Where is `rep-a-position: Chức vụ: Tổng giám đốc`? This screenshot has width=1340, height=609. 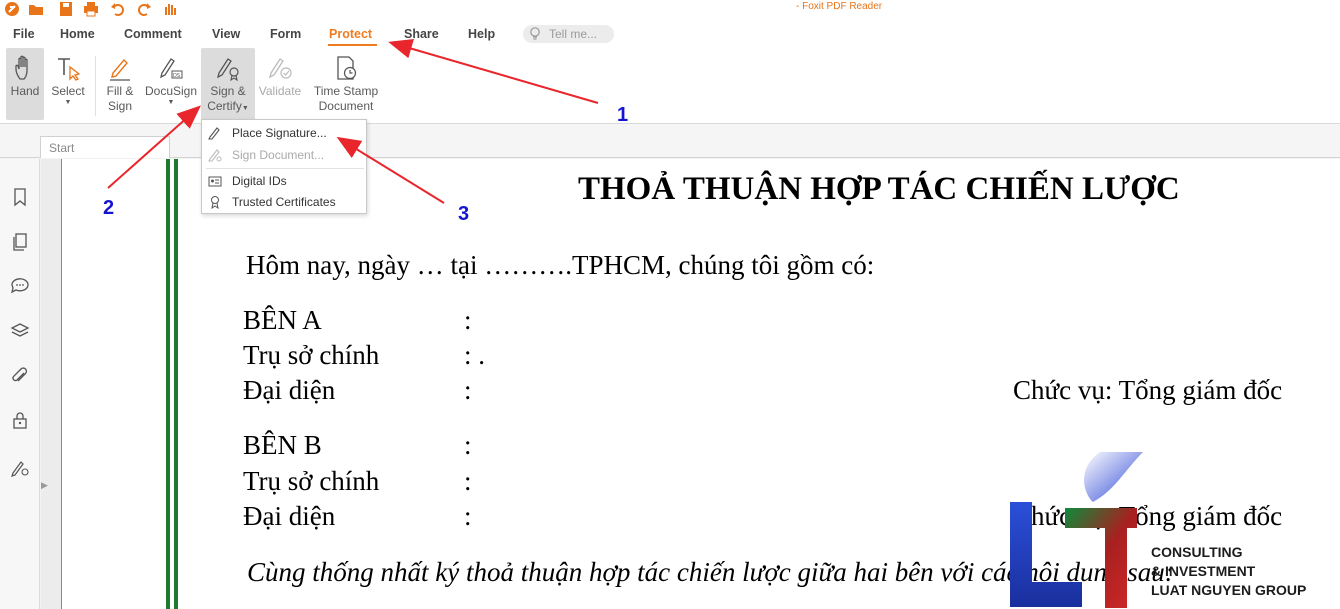 rep-a-position: Chức vụ: Tổng giám đốc is located at coordinates (1148, 390).